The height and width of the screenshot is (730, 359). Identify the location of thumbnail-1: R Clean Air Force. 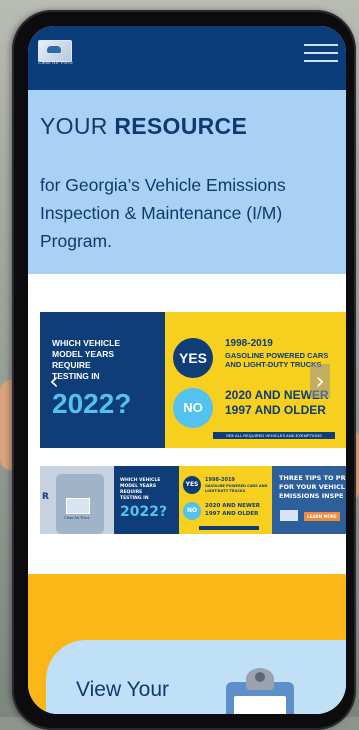
(77, 500).